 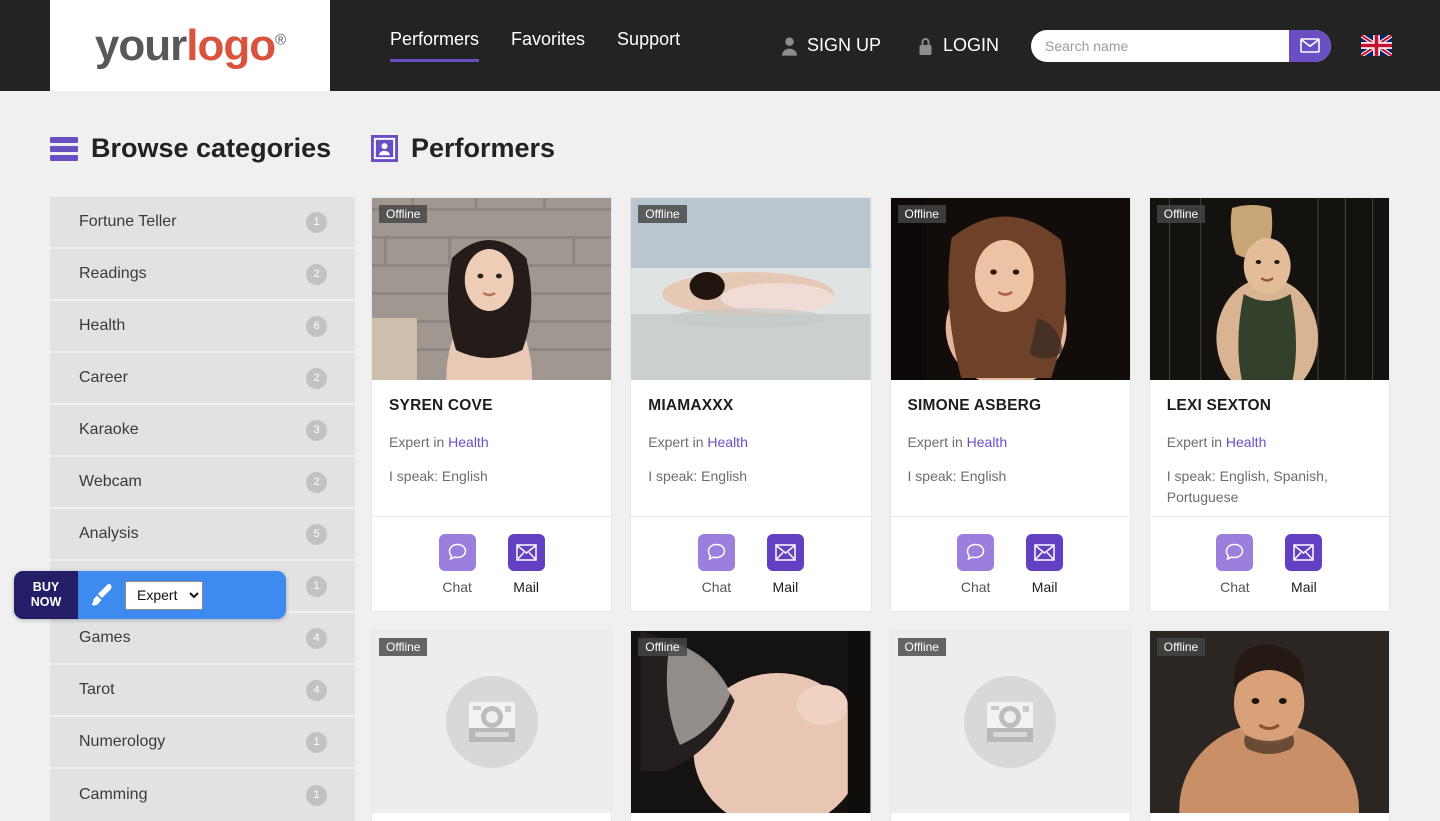 What do you see at coordinates (280, 39) in the screenshot?
I see `logo-registered-mark: ®` at bounding box center [280, 39].